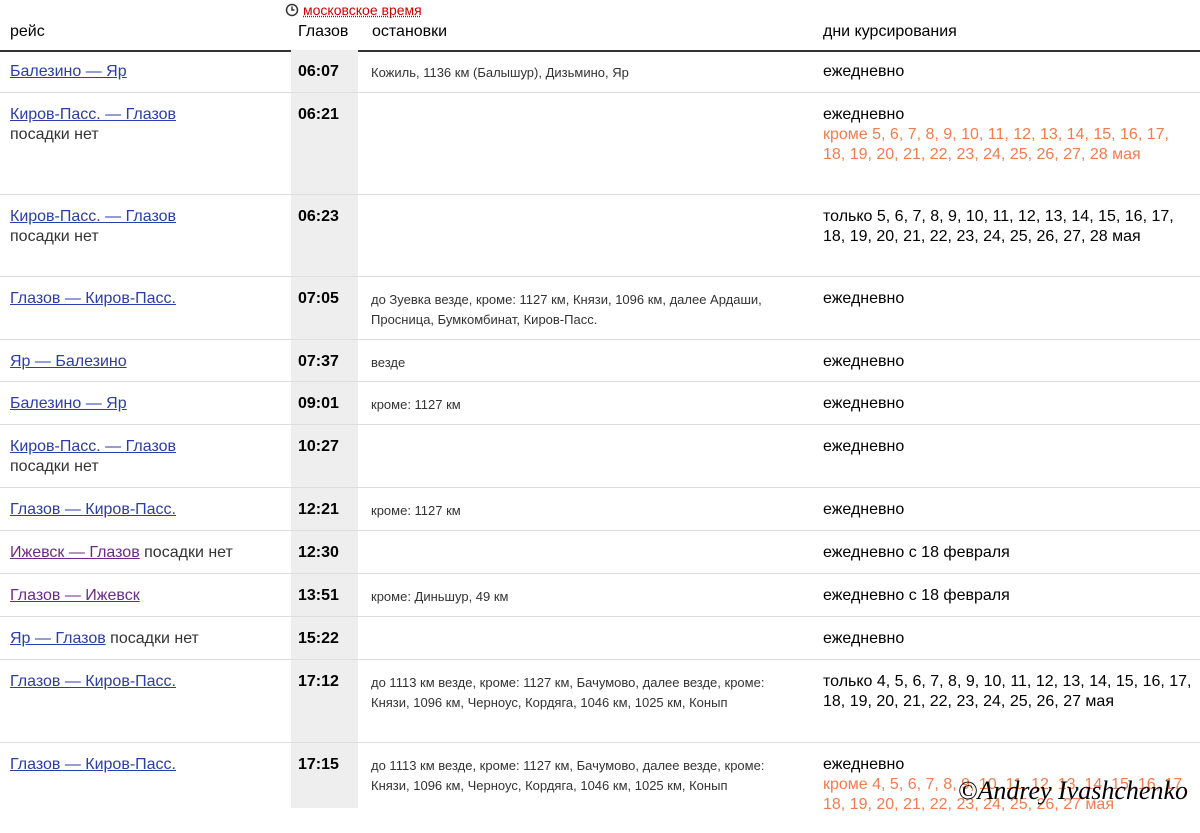  I want to click on route-cell: Ижевск — Глазов посадки нет, so click(147, 553).